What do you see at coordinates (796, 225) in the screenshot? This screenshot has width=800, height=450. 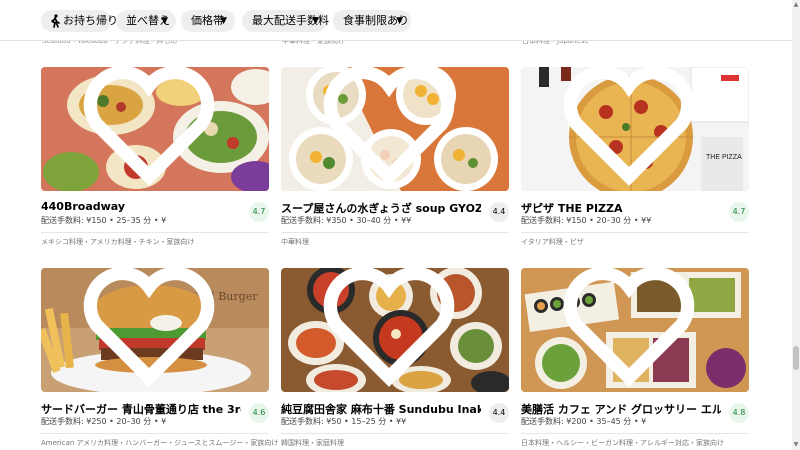 I see `vertical-scrollbar: ▲ ▼` at bounding box center [796, 225].